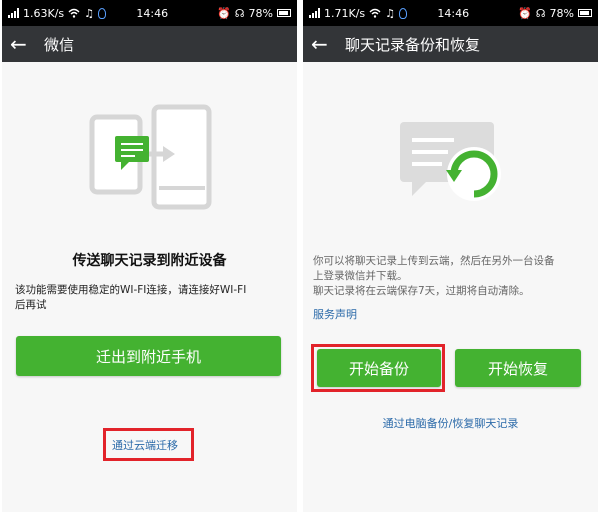  What do you see at coordinates (148, 356) in the screenshot?
I see `migrate-to-nearby-phone-button: 迁出到附近手机` at bounding box center [148, 356].